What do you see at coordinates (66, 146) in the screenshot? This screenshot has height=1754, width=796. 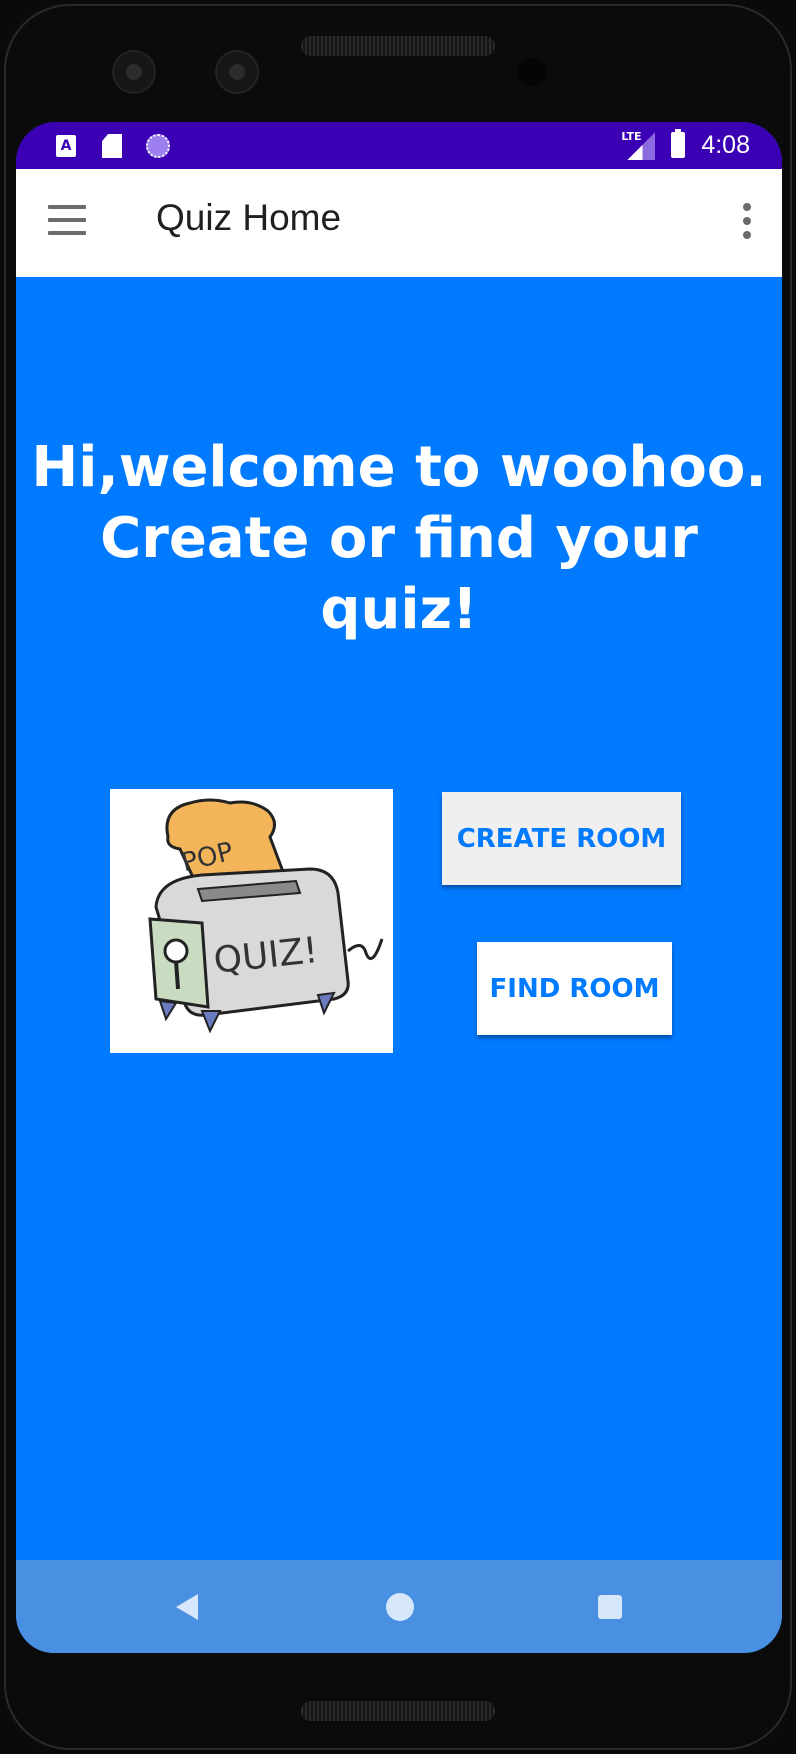 I see `a-notification-icon: A` at bounding box center [66, 146].